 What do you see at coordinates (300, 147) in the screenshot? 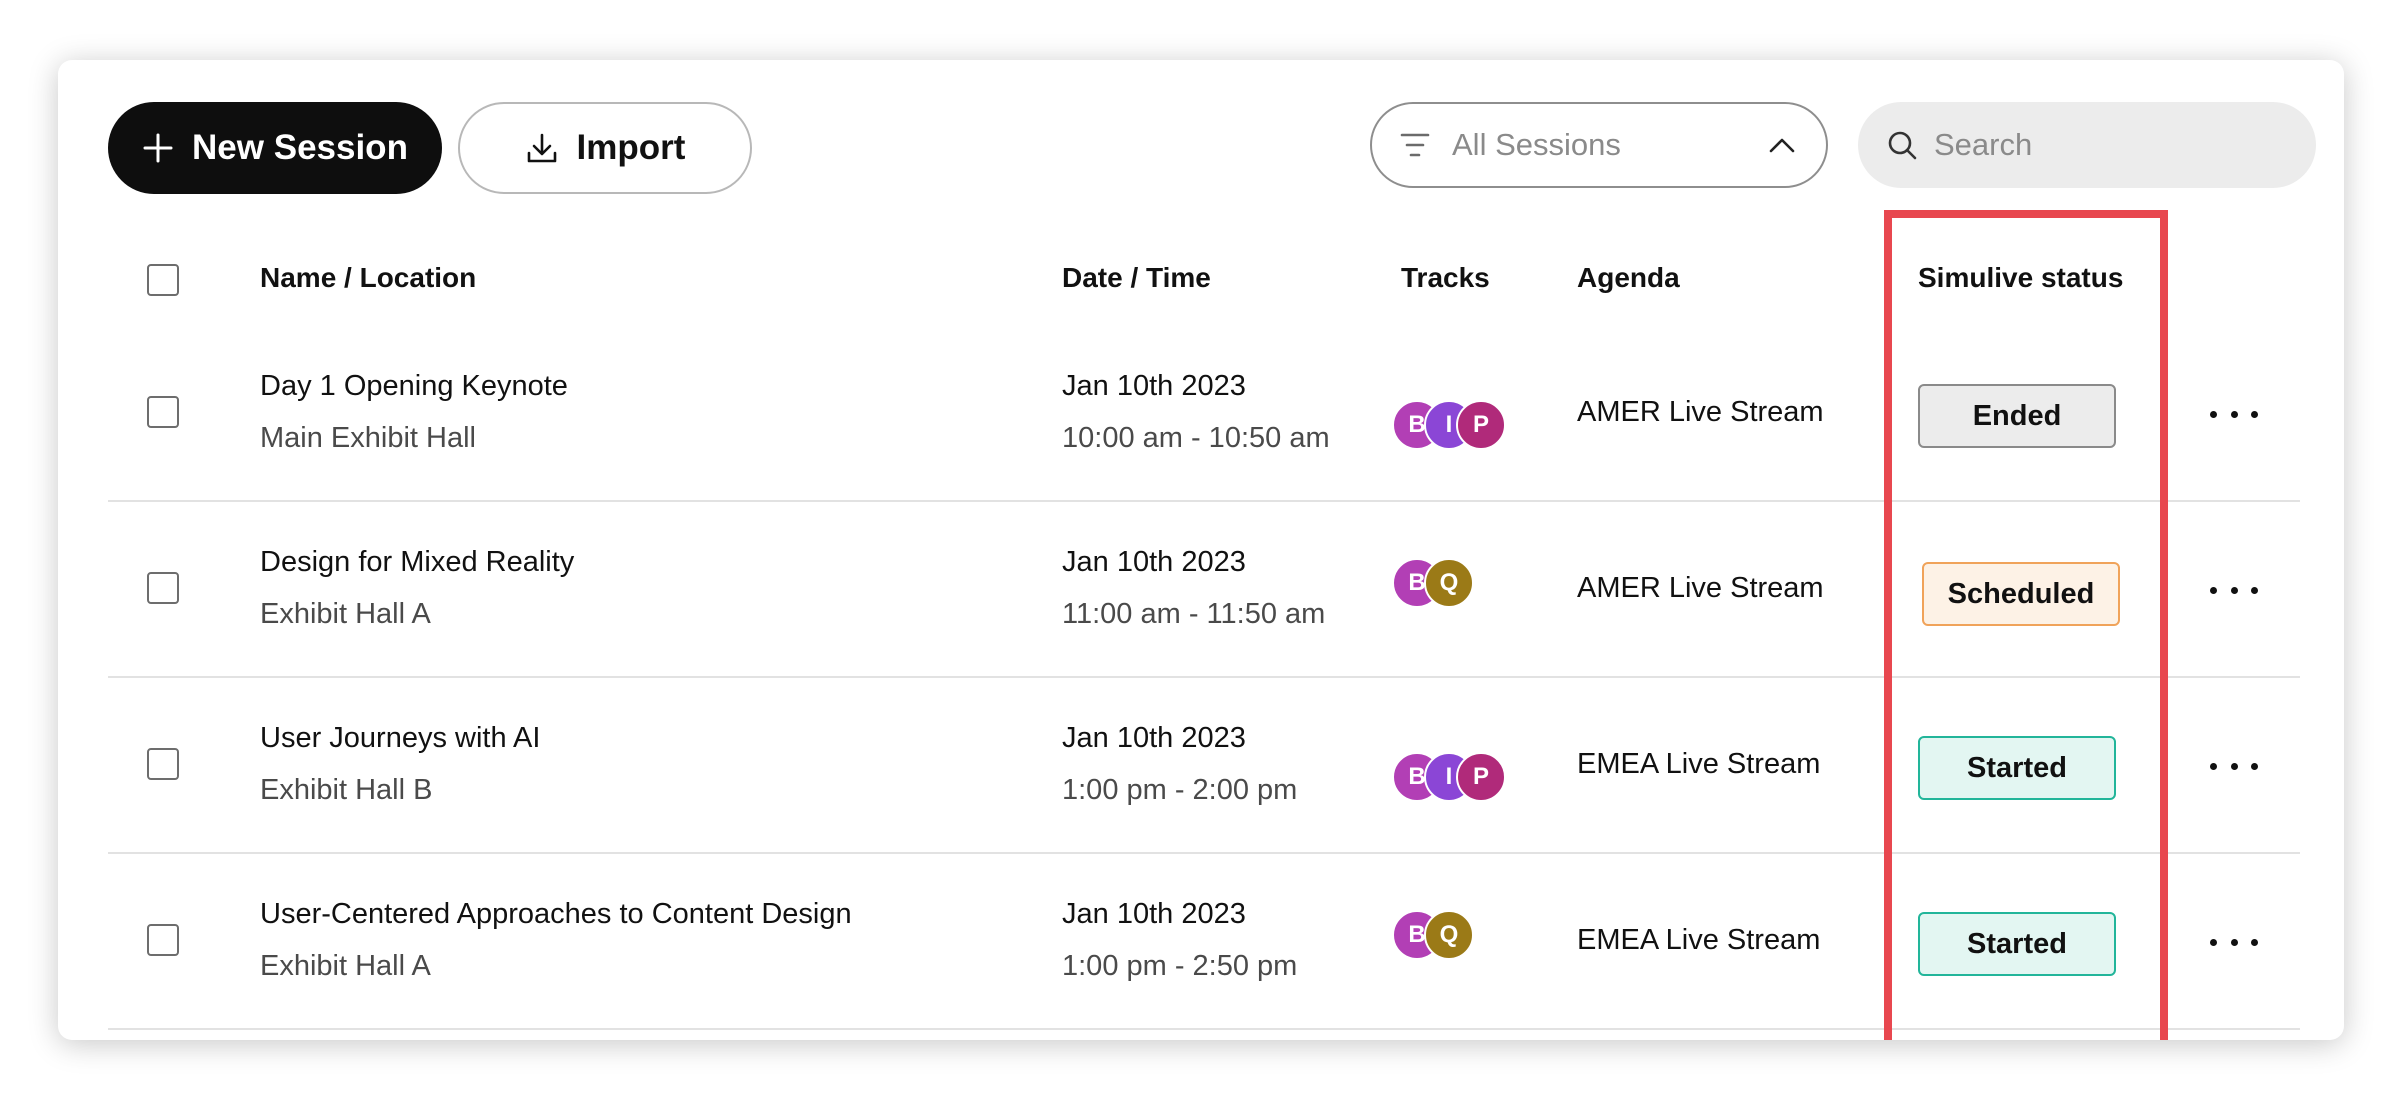
I see `new-session-label: New Session` at bounding box center [300, 147].